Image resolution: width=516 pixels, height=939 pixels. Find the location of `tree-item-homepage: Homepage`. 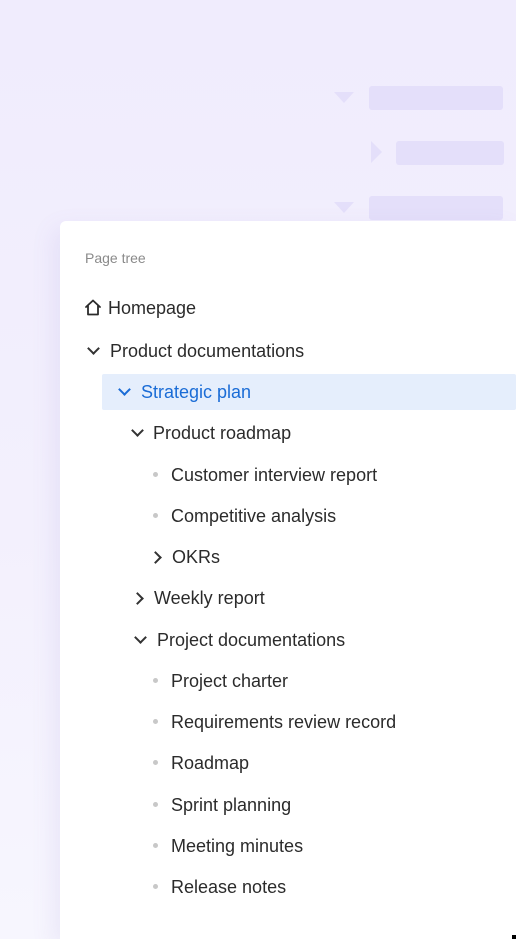

tree-item-homepage: Homepage is located at coordinates (288, 308).